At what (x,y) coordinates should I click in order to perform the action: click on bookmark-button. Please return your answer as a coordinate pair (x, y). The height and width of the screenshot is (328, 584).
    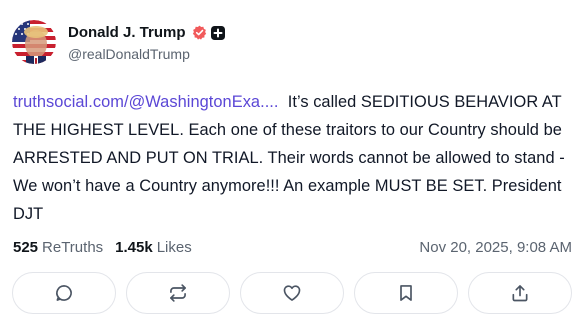
    Looking at the image, I should click on (406, 293).